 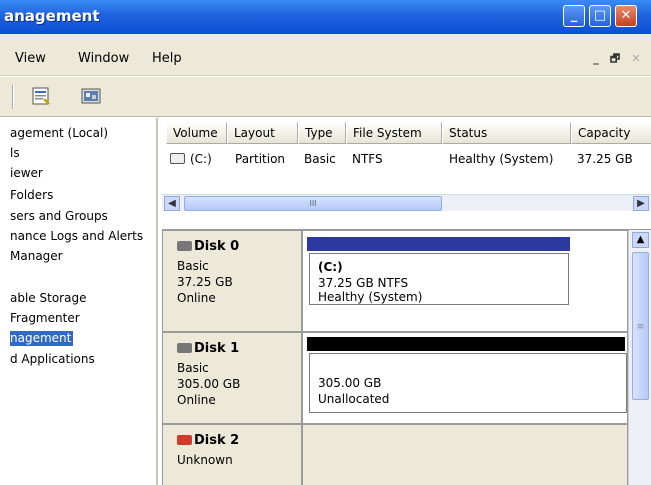 What do you see at coordinates (465, 454) in the screenshot?
I see `disk-2-partitions` at bounding box center [465, 454].